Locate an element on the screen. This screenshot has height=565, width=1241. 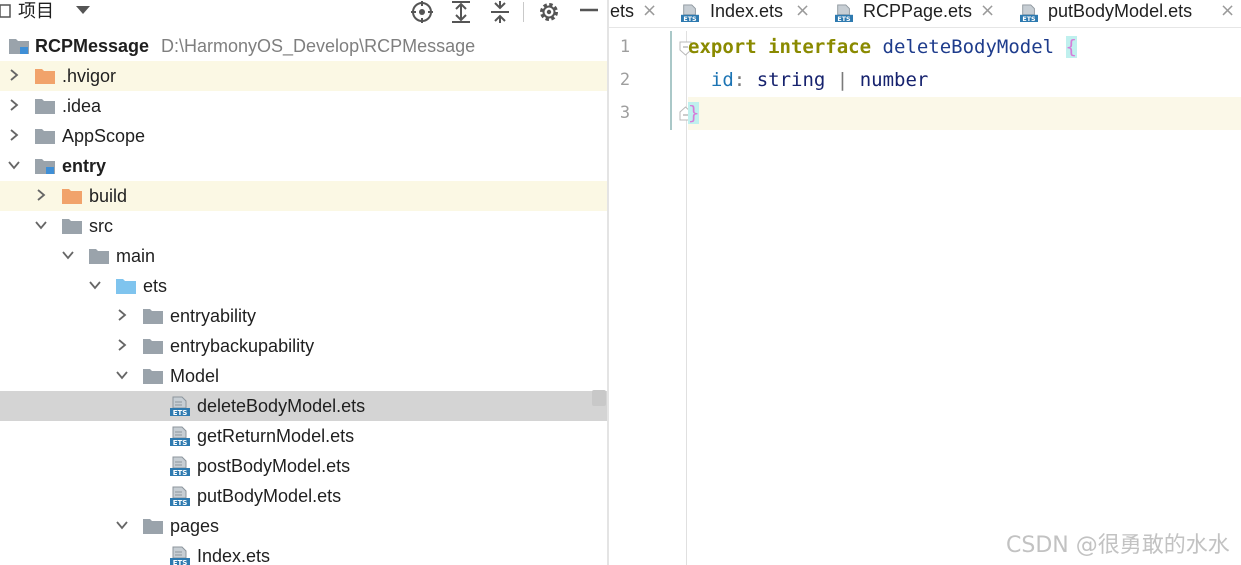
tab-putbodymodel: ETS putBodyModel.ets × is located at coordinates (1128, 14).